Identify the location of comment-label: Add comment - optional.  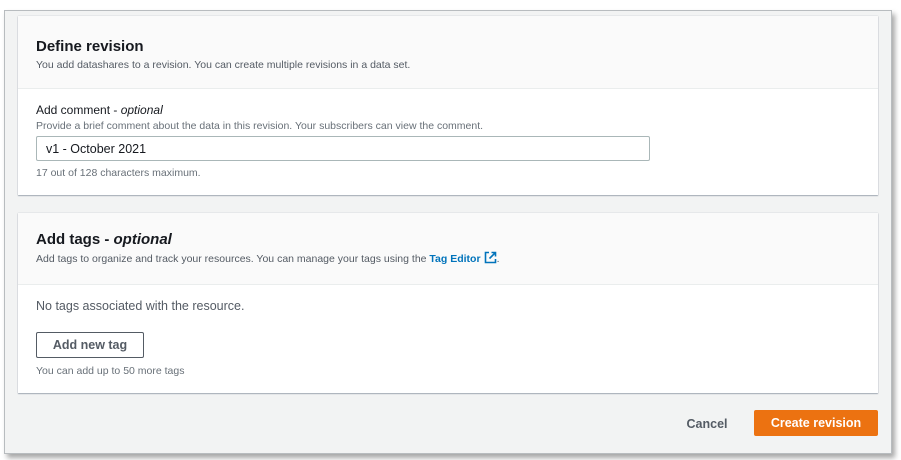
(99, 110).